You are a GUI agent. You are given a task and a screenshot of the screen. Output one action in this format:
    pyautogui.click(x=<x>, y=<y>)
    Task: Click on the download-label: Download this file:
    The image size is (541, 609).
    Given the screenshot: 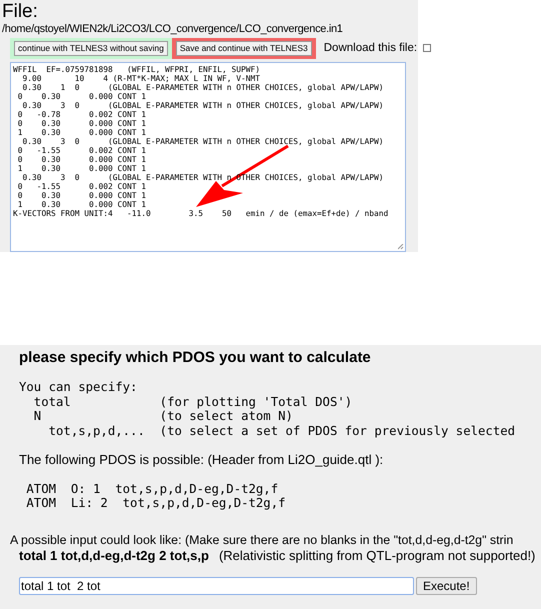 What is the action you would take?
    pyautogui.click(x=371, y=48)
    